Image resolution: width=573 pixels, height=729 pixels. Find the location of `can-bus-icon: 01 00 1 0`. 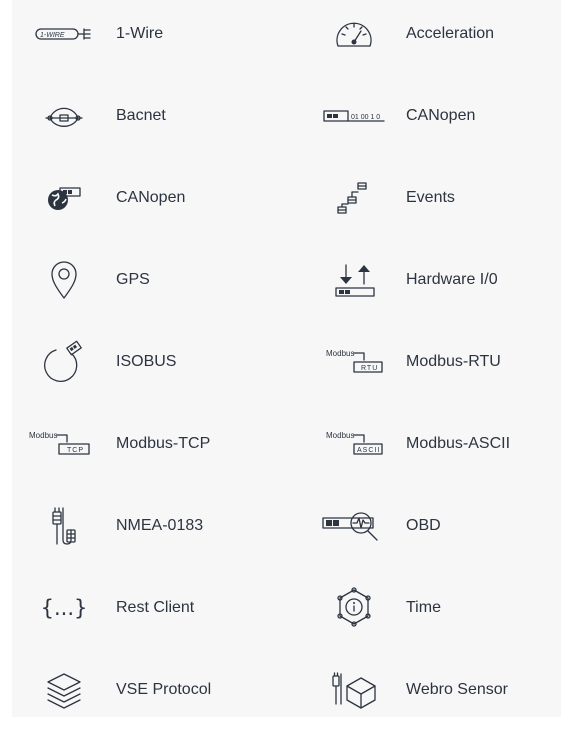

can-bus-icon: 01 00 1 0 is located at coordinates (354, 116).